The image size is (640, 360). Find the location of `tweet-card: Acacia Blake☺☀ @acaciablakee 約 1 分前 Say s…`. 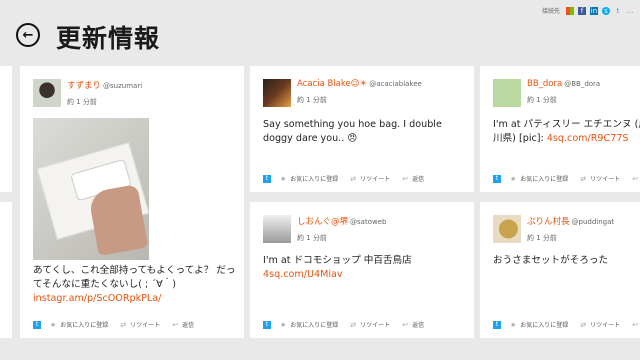

tweet-card: Acacia Blake☺☀ @acaciablakee 約 1 分前 Say s… is located at coordinates (362, 129).